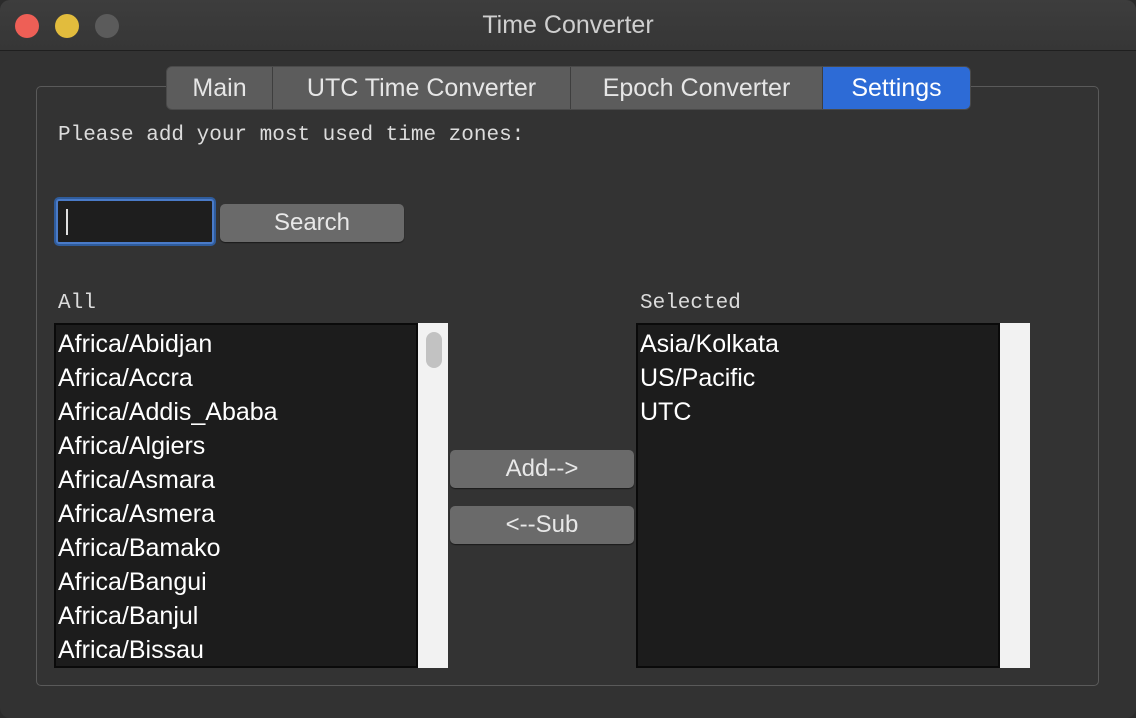 The image size is (1136, 718). Describe the element at coordinates (690, 303) in the screenshot. I see `selected-zones-label: Selected` at that location.